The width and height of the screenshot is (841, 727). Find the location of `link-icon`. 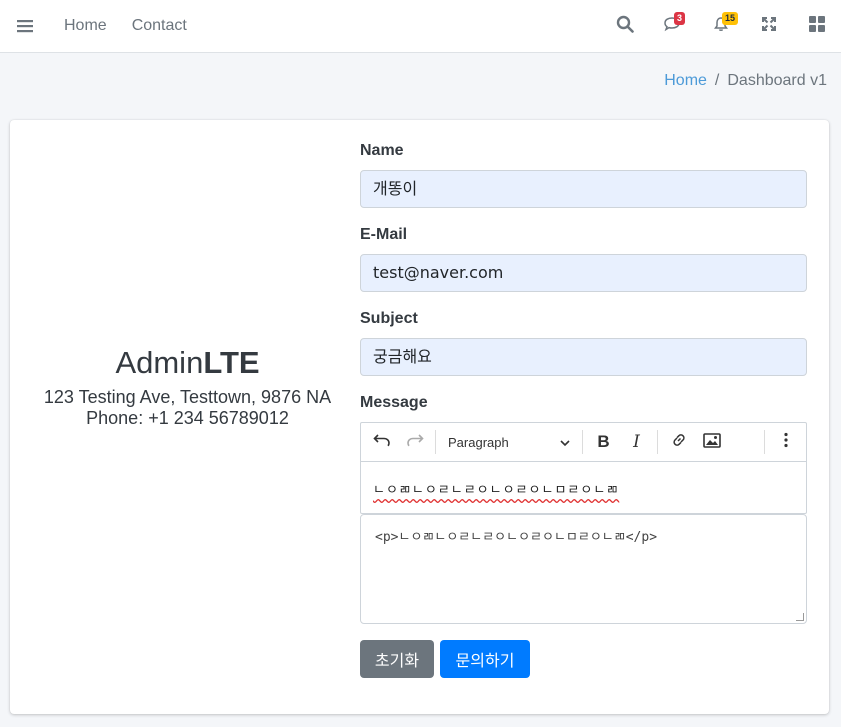

link-icon is located at coordinates (679, 442).